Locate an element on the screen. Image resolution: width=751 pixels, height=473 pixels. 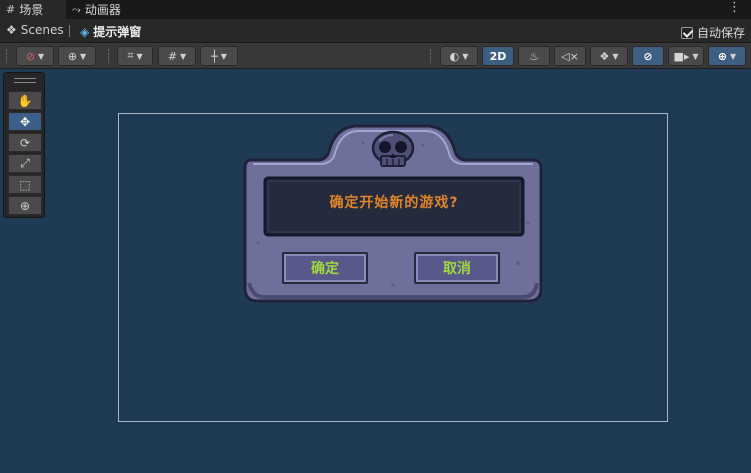
toggle-2d-button: 2D is located at coordinates (498, 56).